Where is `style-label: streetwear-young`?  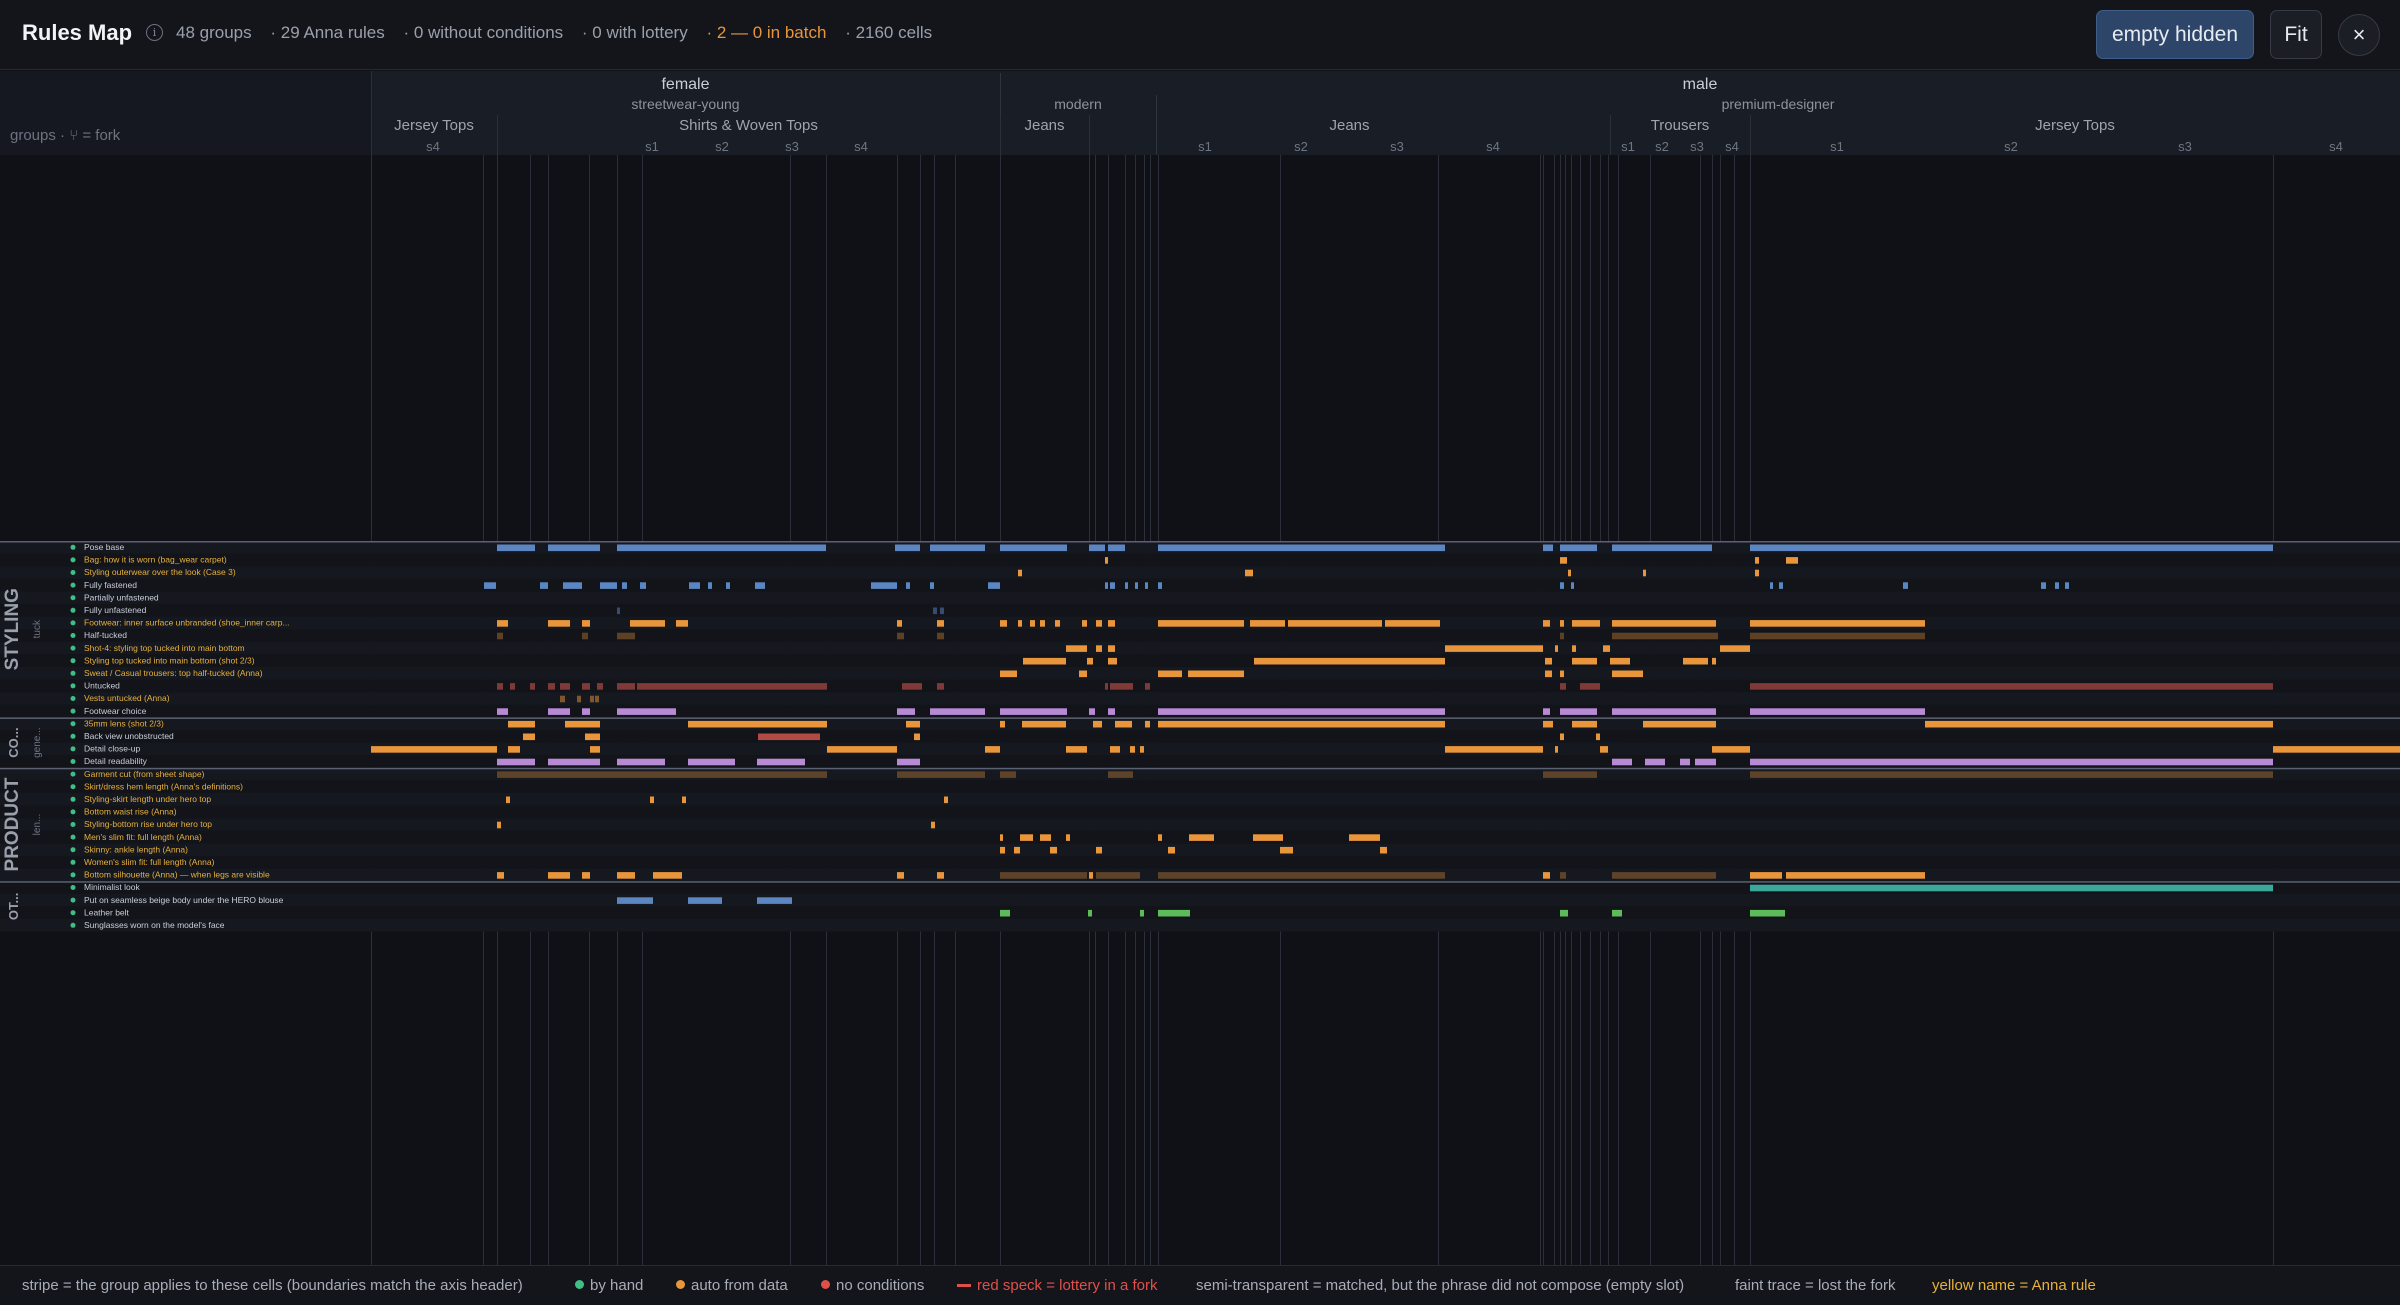 style-label: streetwear-young is located at coordinates (685, 104).